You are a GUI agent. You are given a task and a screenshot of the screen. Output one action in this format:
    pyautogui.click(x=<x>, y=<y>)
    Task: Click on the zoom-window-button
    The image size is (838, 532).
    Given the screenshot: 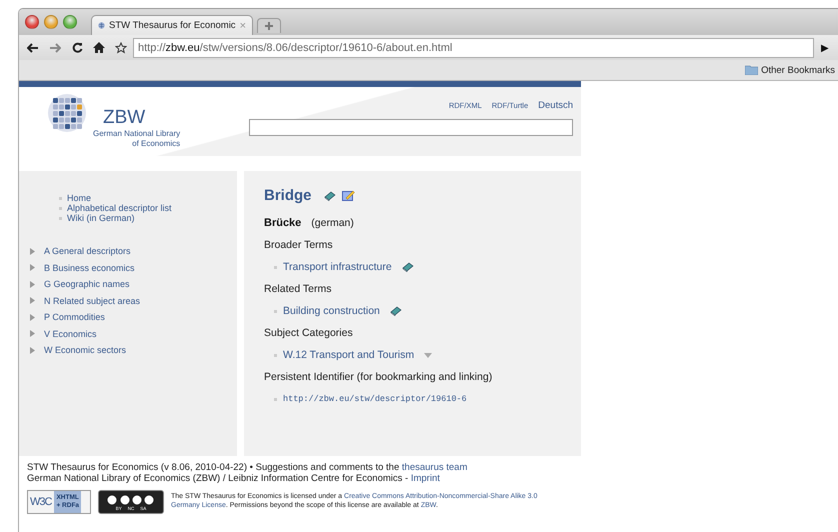 What is the action you would take?
    pyautogui.click(x=70, y=22)
    